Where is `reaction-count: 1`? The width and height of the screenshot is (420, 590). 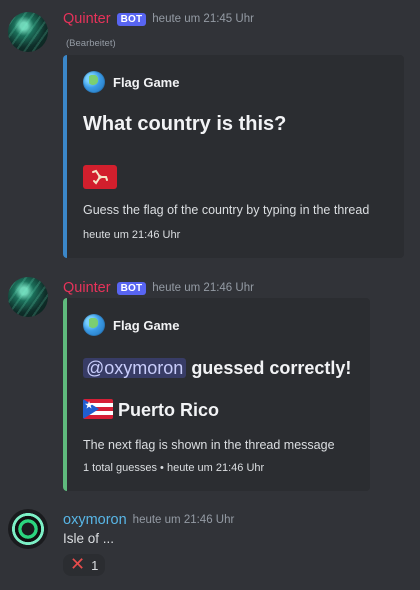
reaction-count: 1 is located at coordinates (95, 565).